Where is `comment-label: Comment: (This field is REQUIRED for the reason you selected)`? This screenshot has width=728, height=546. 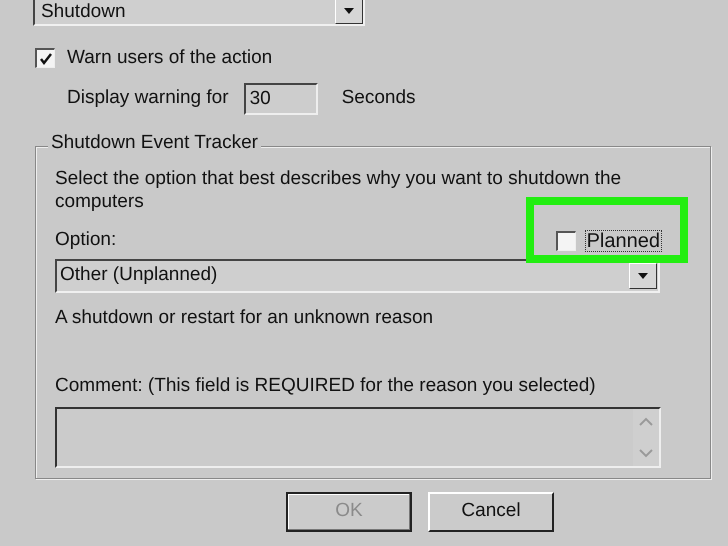
comment-label: Comment: (This field is REQUIRED for the reason you selected) is located at coordinates (326, 386).